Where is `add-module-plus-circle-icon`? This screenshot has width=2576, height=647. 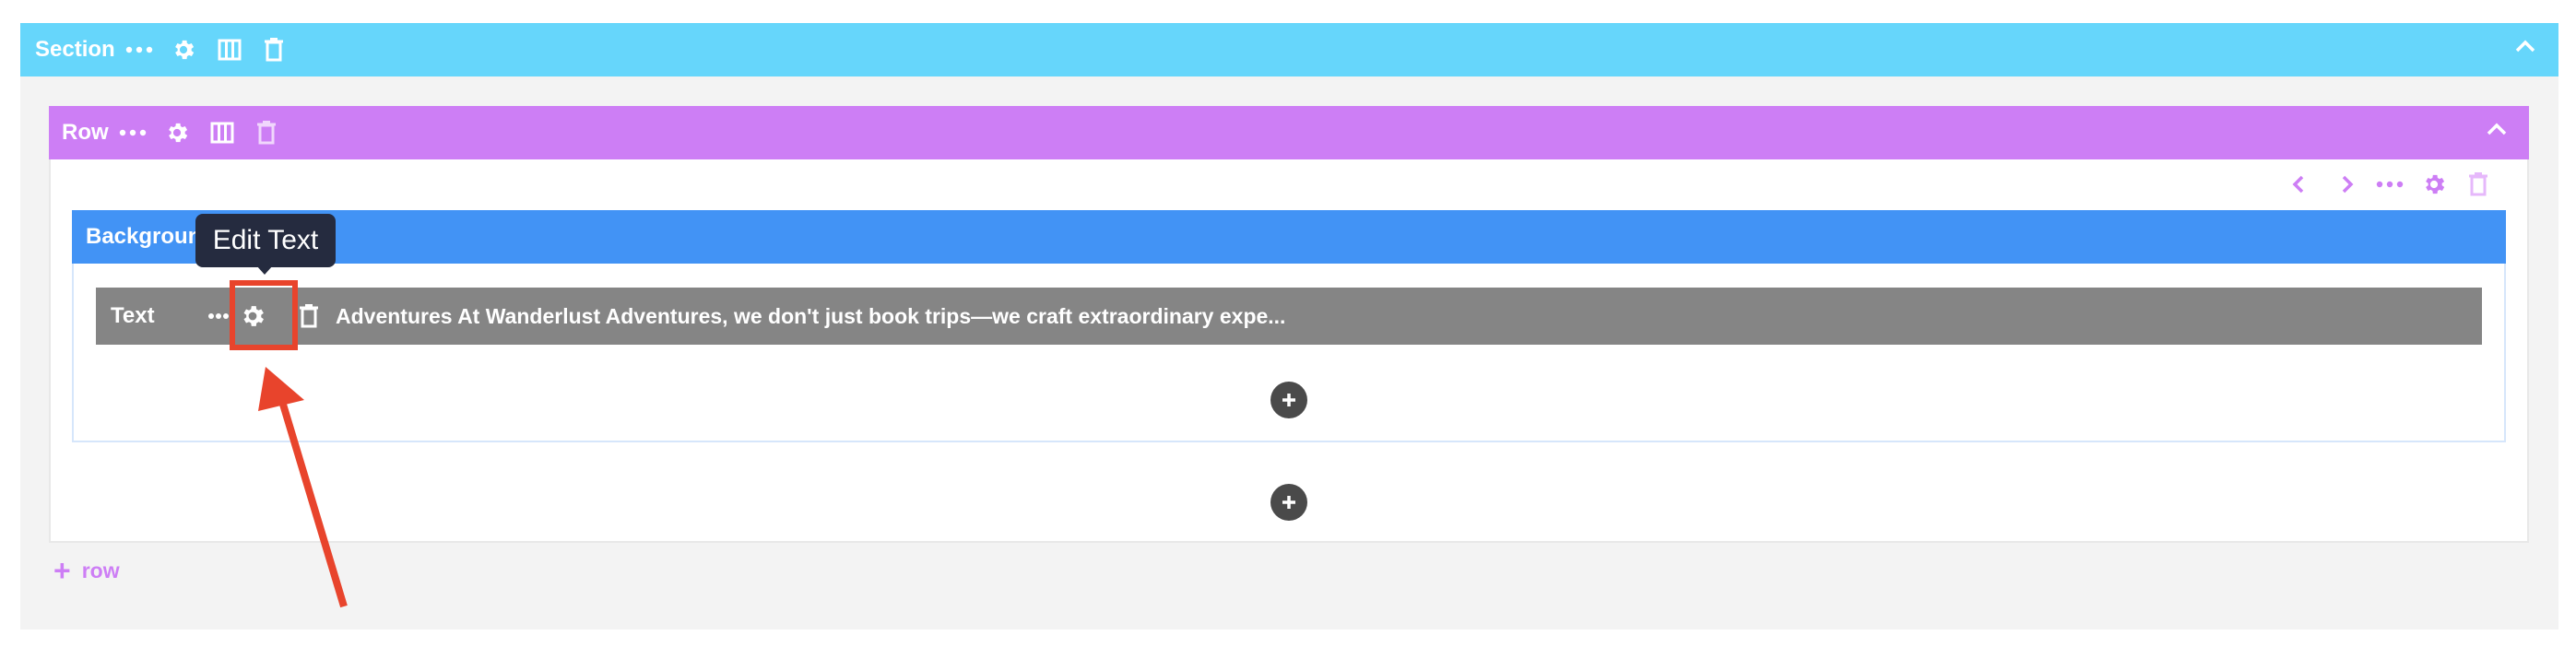
add-module-plus-circle-icon is located at coordinates (1288, 400).